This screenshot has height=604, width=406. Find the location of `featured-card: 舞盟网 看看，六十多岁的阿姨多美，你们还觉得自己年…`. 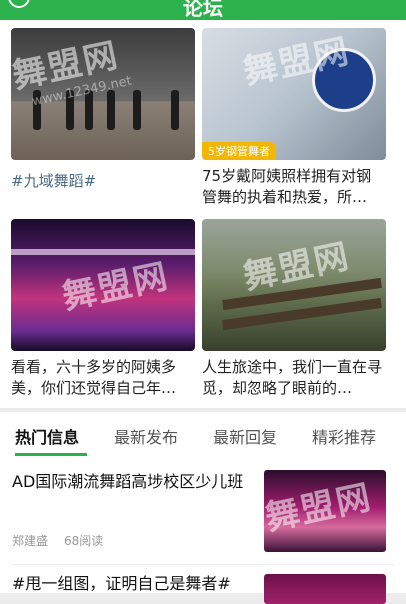

featured-card: 舞盟网 看看，六十多岁的阿姨多美，你们还觉得自己年… is located at coordinates (103, 309).